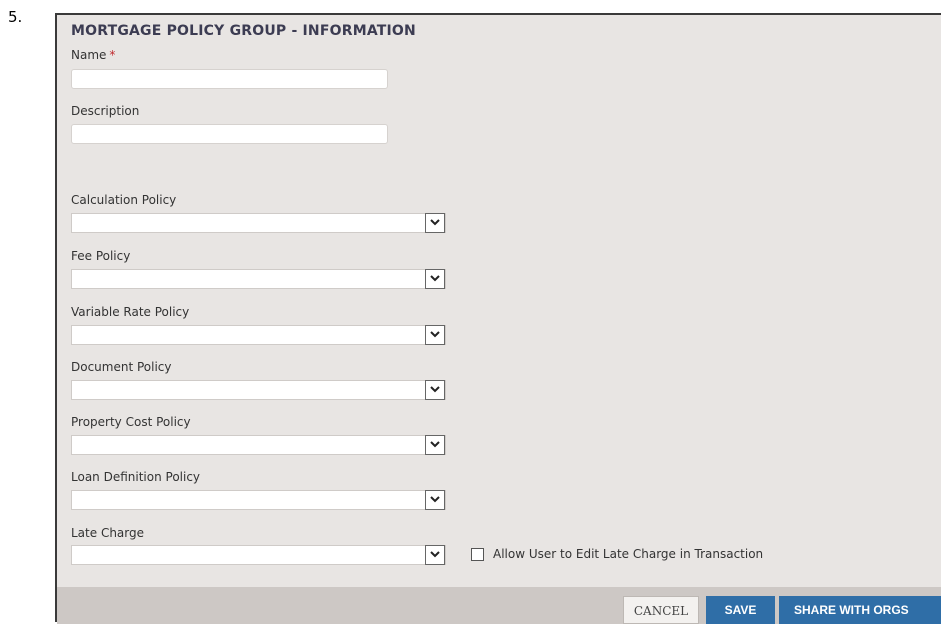 The width and height of the screenshot is (941, 625). Describe the element at coordinates (121, 367) in the screenshot. I see `document-policy-label: Document Policy` at that location.